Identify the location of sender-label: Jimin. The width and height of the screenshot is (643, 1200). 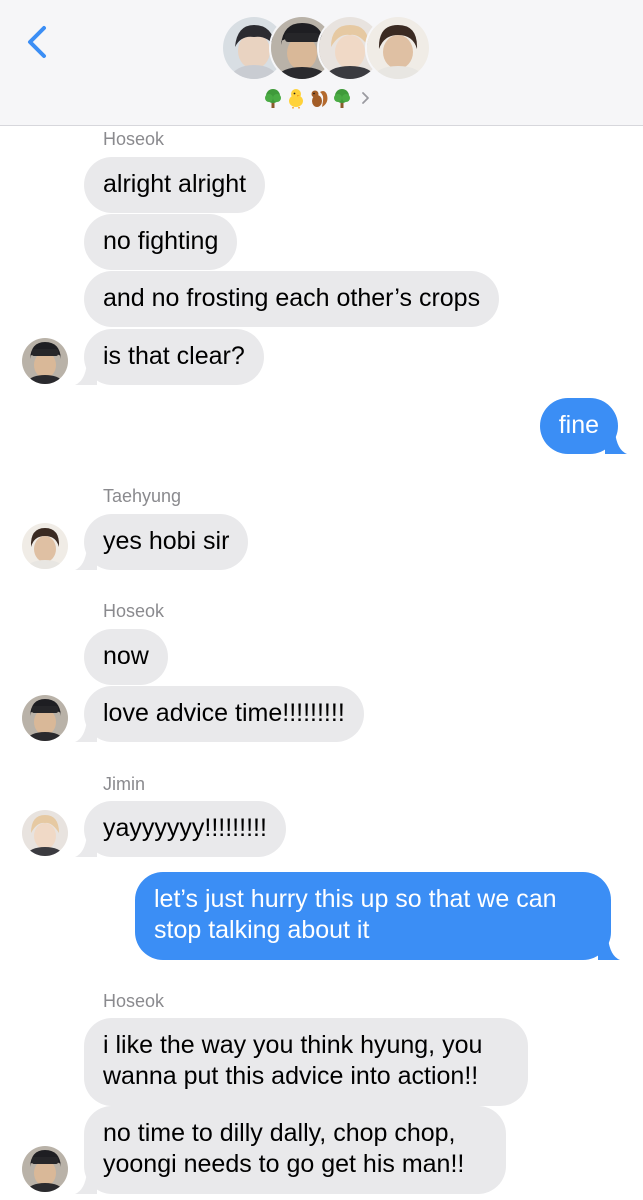
(124, 784).